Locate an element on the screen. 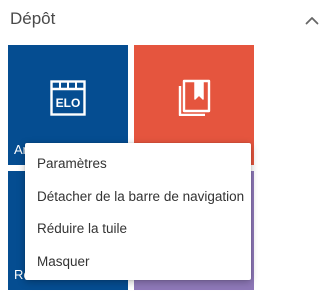 Image resolution: width=331 pixels, height=299 pixels. section-title: Dépôt is located at coordinates (33, 18).